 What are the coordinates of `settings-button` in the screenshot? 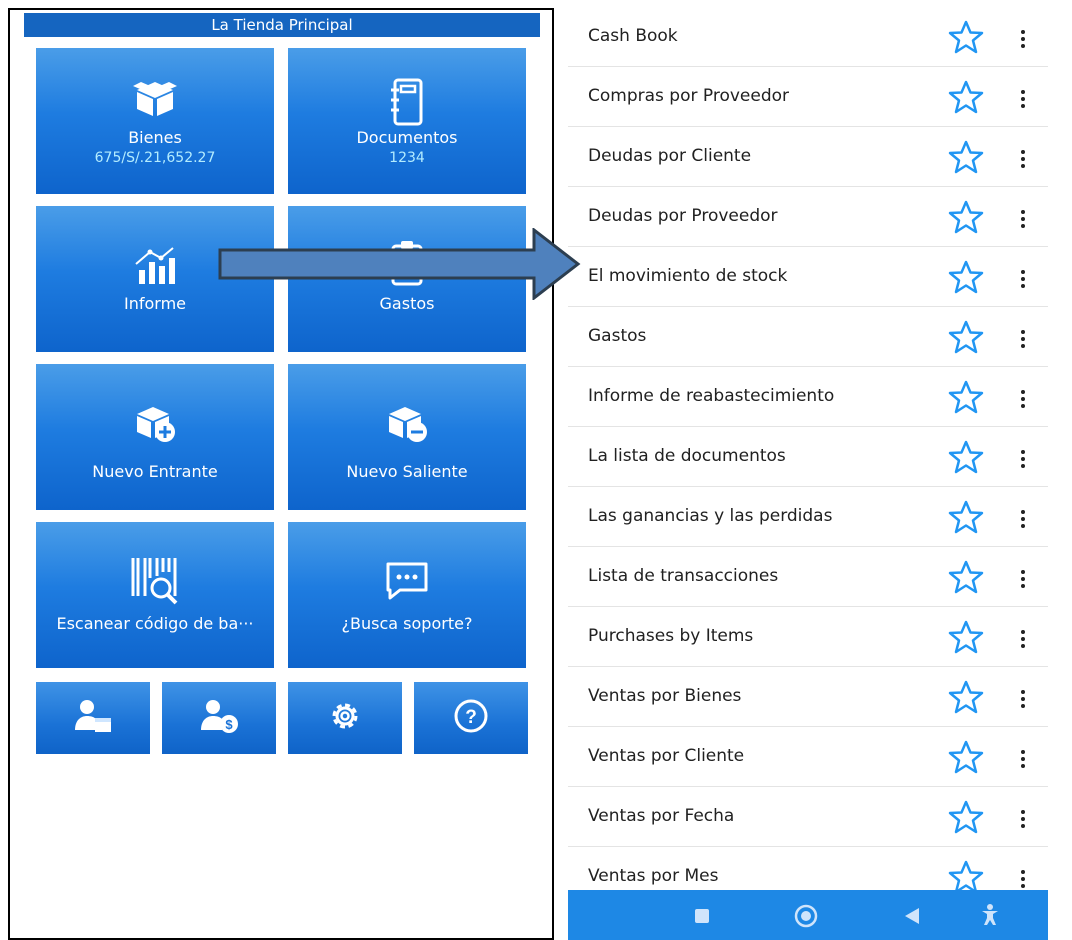 It's located at (345, 718).